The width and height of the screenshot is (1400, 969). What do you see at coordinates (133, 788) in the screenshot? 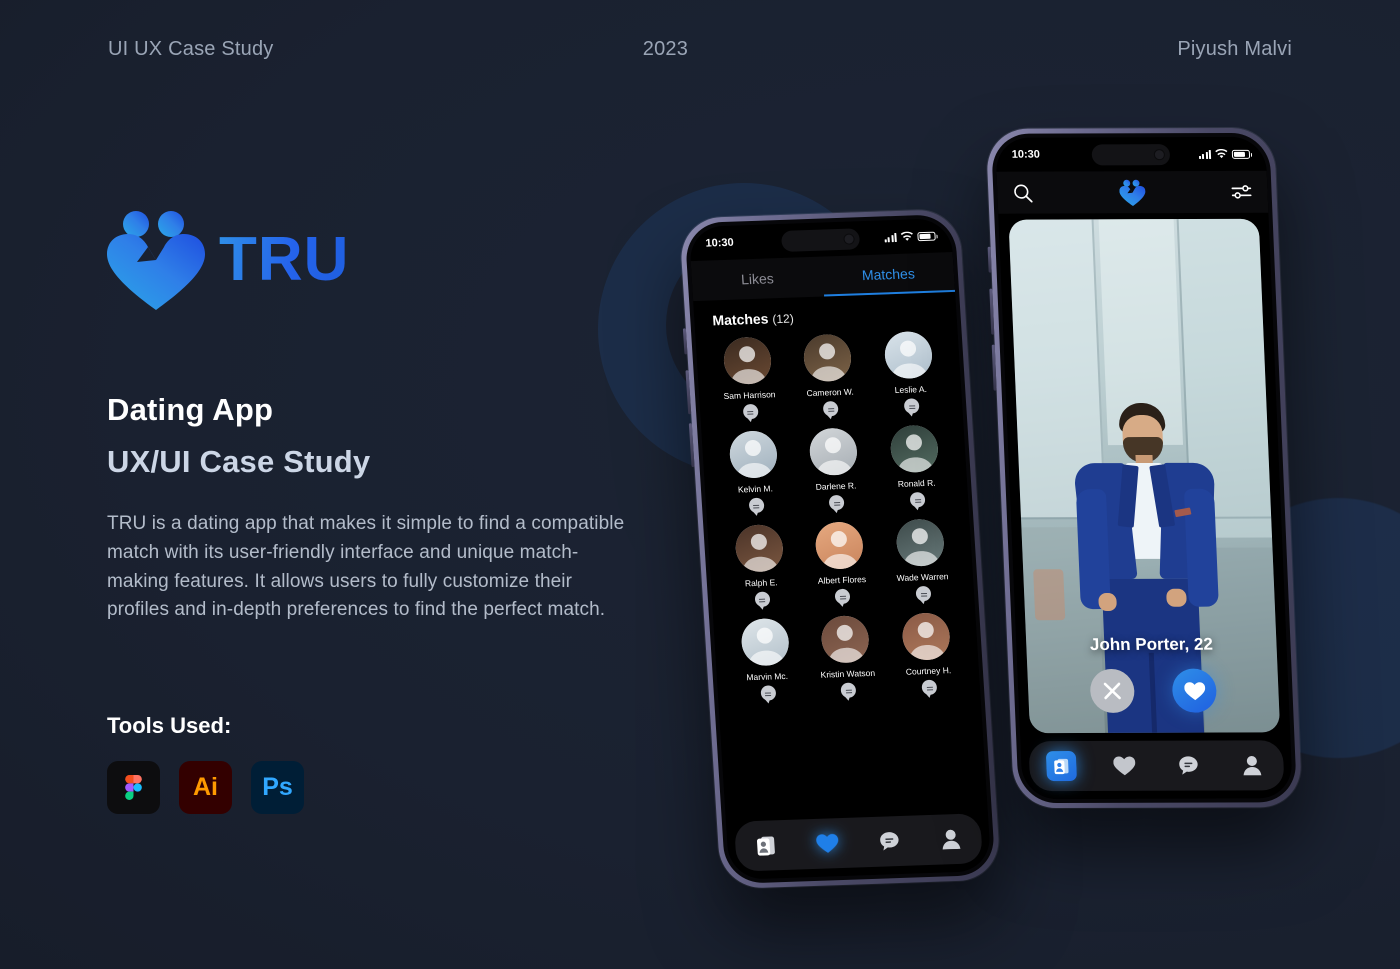
I see `figma-icon` at bounding box center [133, 788].